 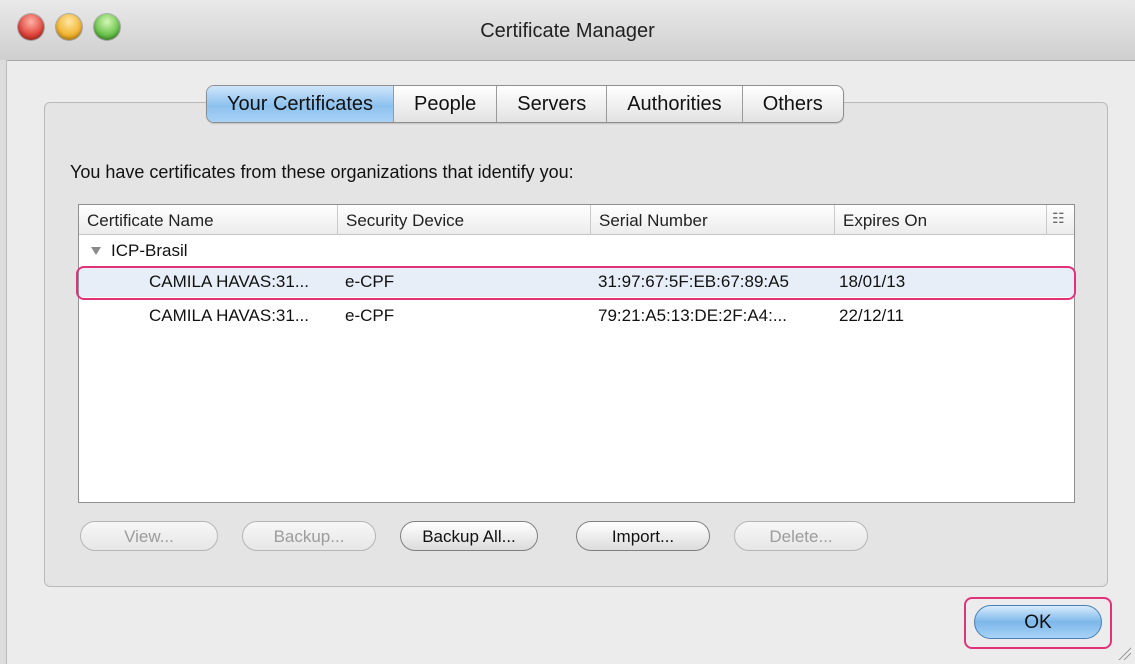 I want to click on title-bar: Certificate Manager, so click(x=567, y=30).